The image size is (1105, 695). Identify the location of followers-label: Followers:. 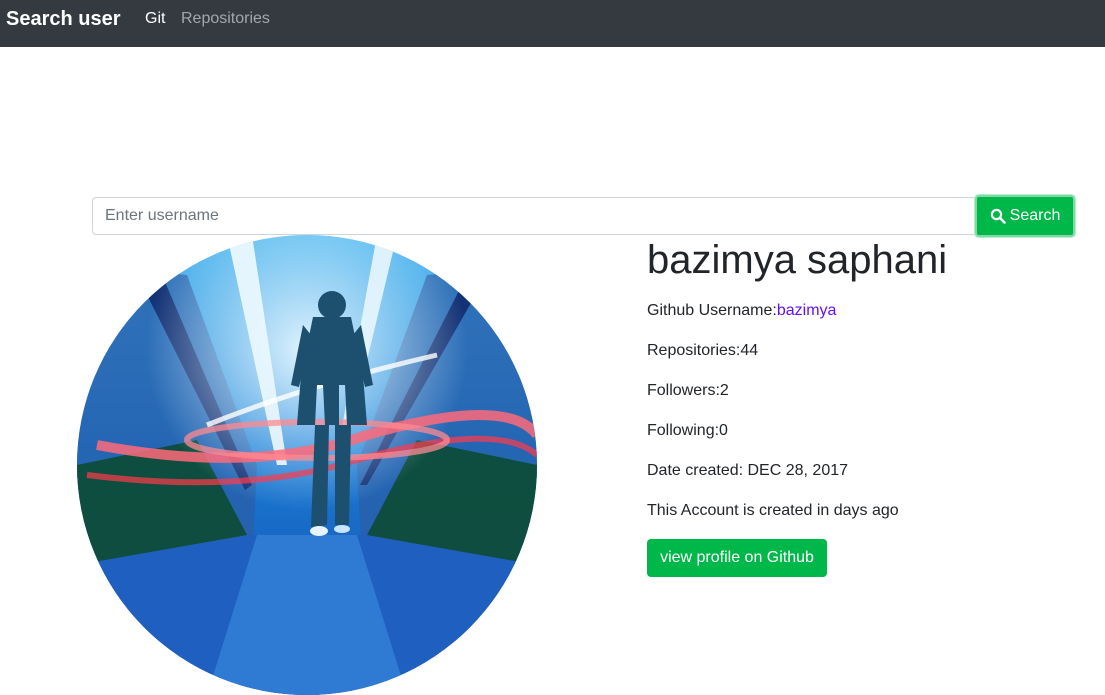
(683, 390).